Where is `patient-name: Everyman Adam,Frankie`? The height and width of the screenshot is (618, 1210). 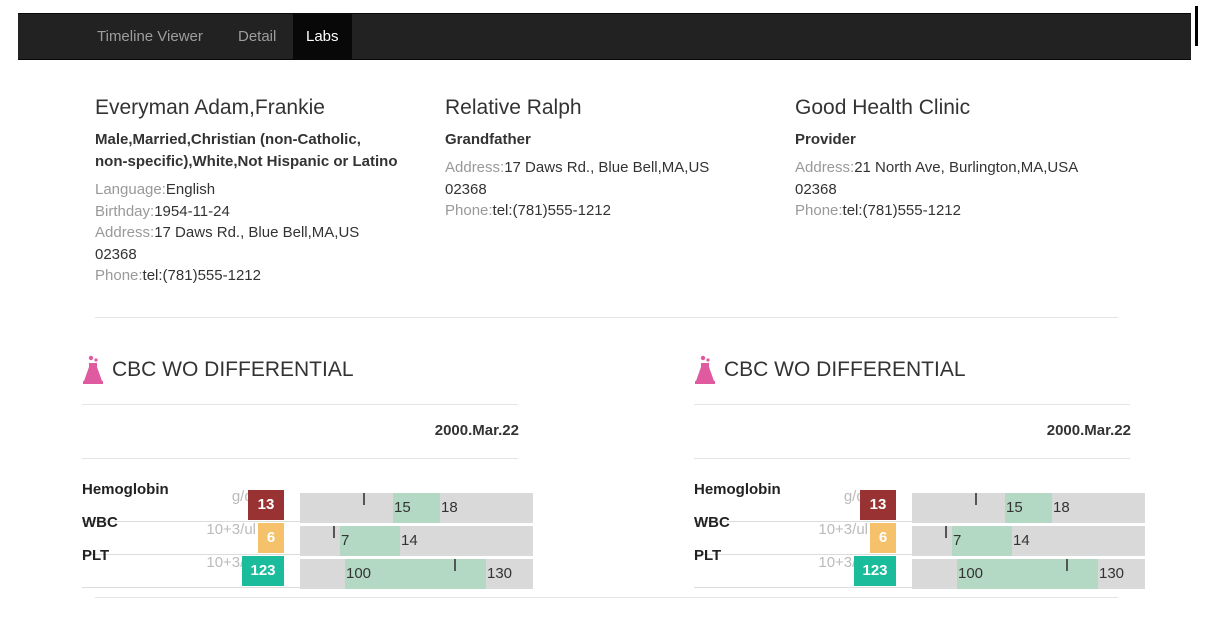 patient-name: Everyman Adam,Frankie is located at coordinates (210, 107).